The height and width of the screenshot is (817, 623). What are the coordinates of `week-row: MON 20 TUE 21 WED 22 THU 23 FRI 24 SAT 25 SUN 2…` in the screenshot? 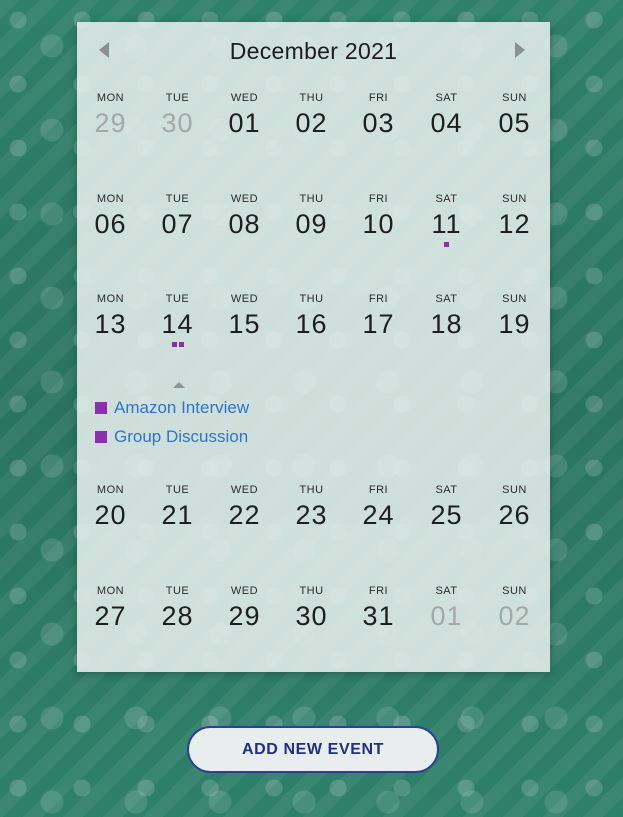 It's located at (313, 523).